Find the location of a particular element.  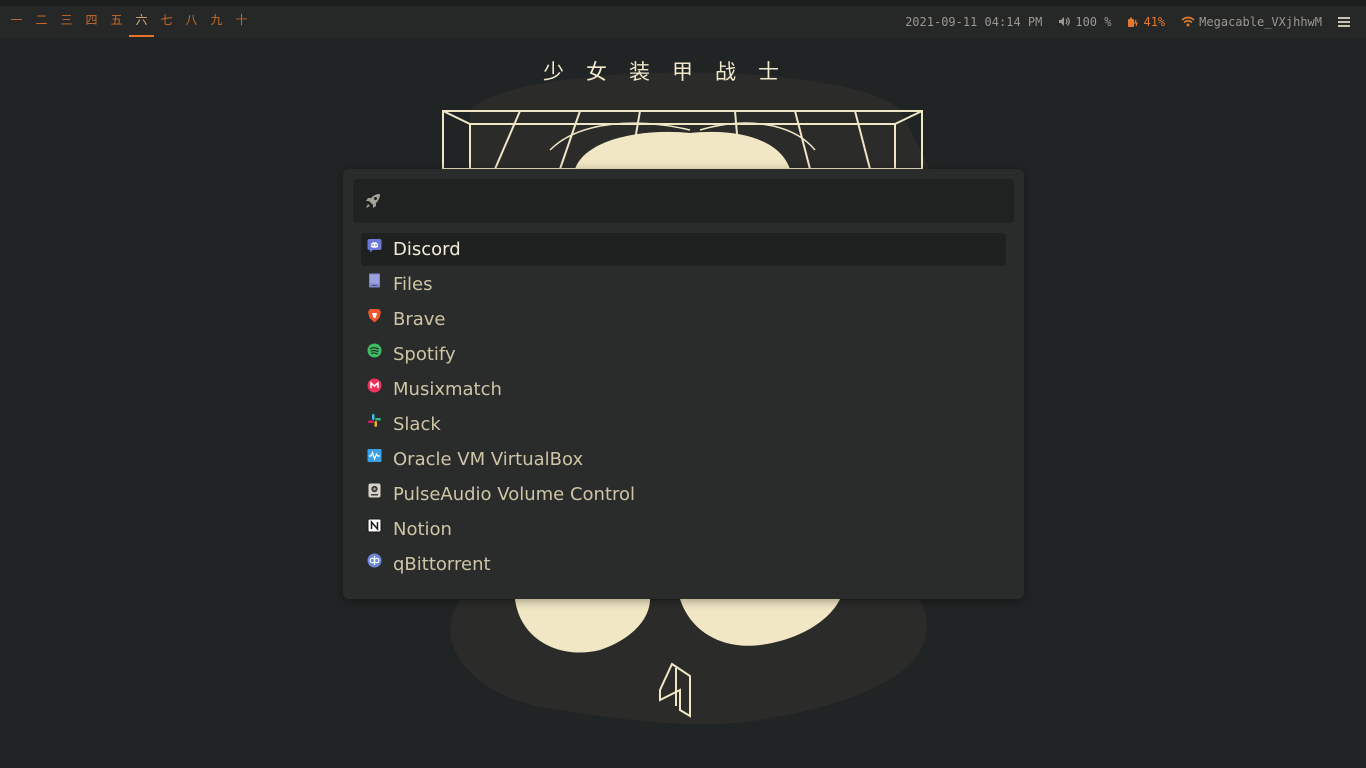

wifi-indicator: Megacable_VXjhhwM is located at coordinates (1251, 22).